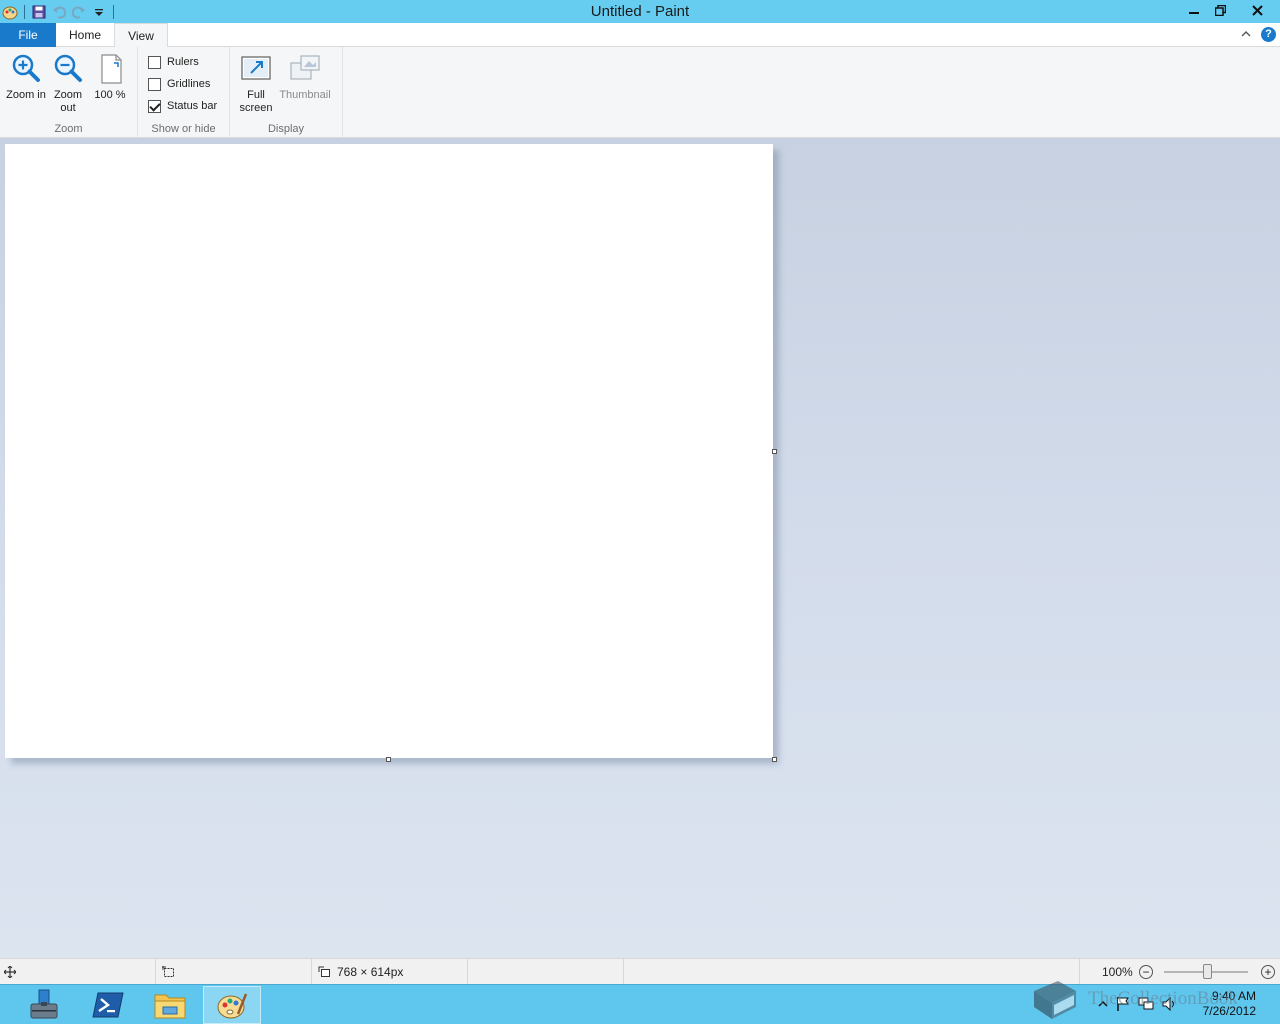 The width and height of the screenshot is (1280, 1024). What do you see at coordinates (234, 972) in the screenshot?
I see `selection-size-cell` at bounding box center [234, 972].